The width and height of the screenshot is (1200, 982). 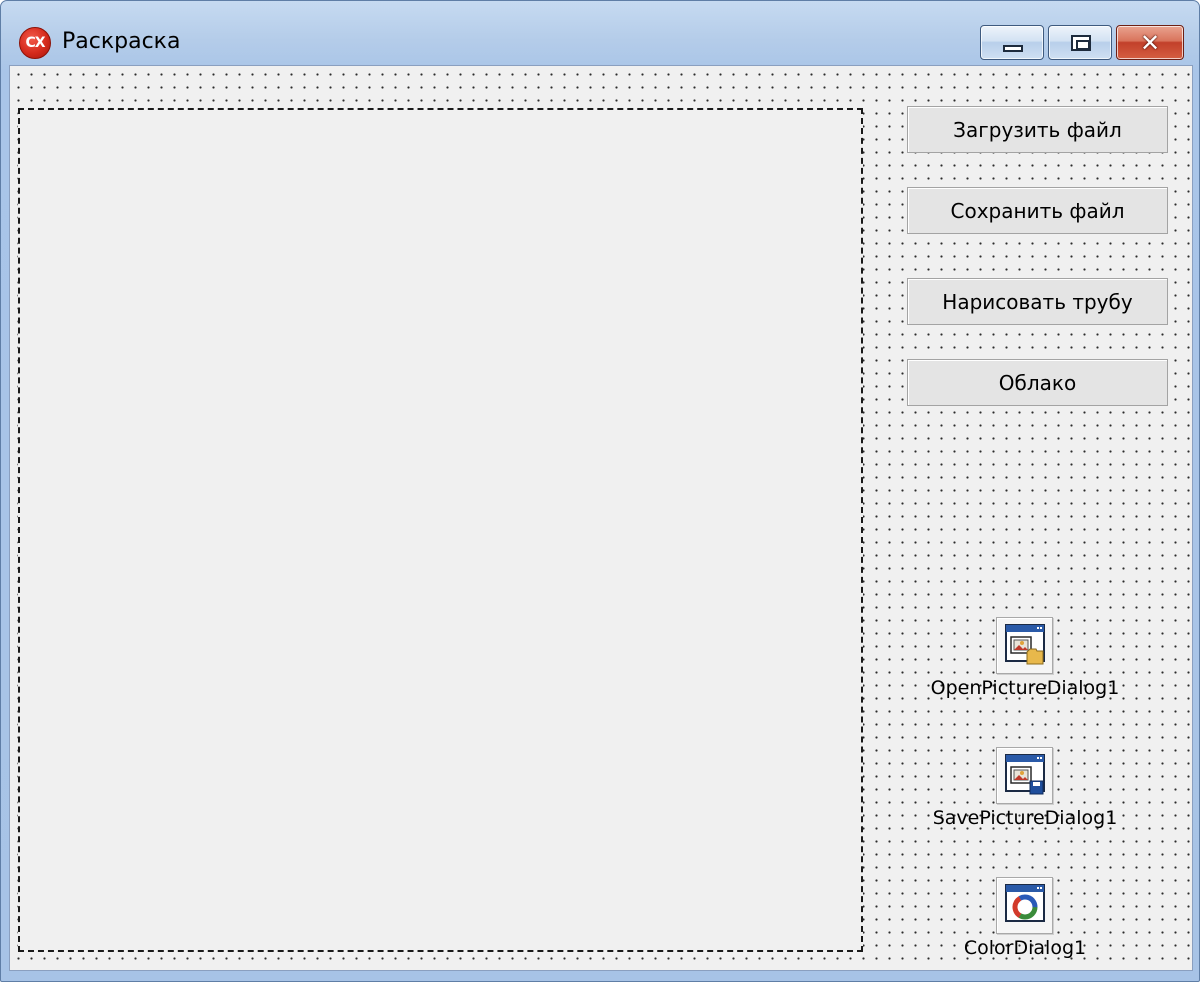 I want to click on app-icon-text: CX, so click(x=35, y=43).